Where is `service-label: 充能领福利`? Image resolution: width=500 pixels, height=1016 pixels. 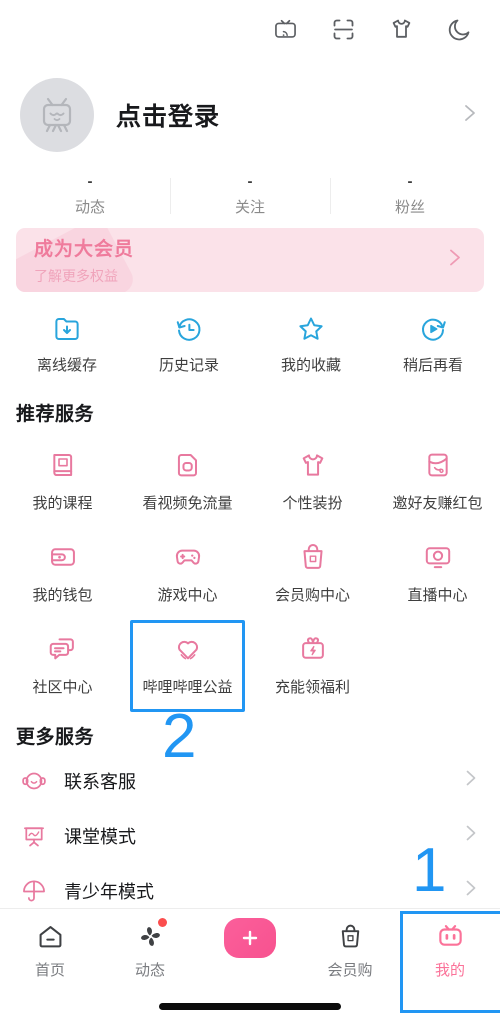
service-label: 充能领福利 is located at coordinates (312, 687).